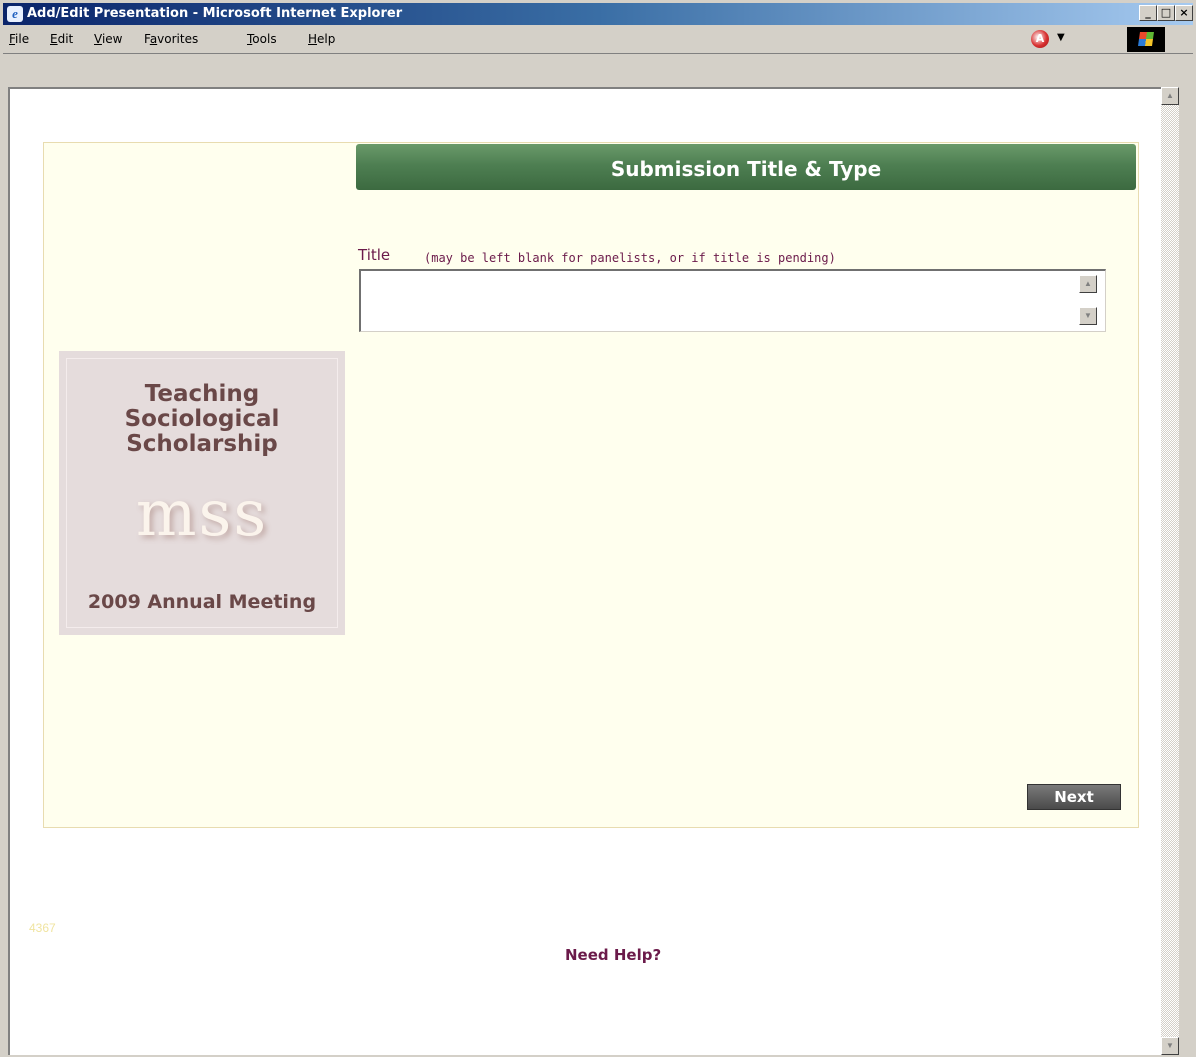  I want to click on minimize-button: _, so click(1148, 13).